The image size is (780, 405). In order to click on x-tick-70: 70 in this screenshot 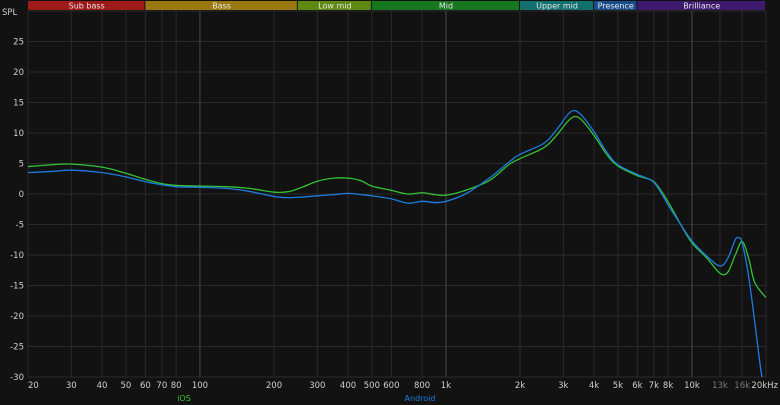, I will do `click(161, 386)`.